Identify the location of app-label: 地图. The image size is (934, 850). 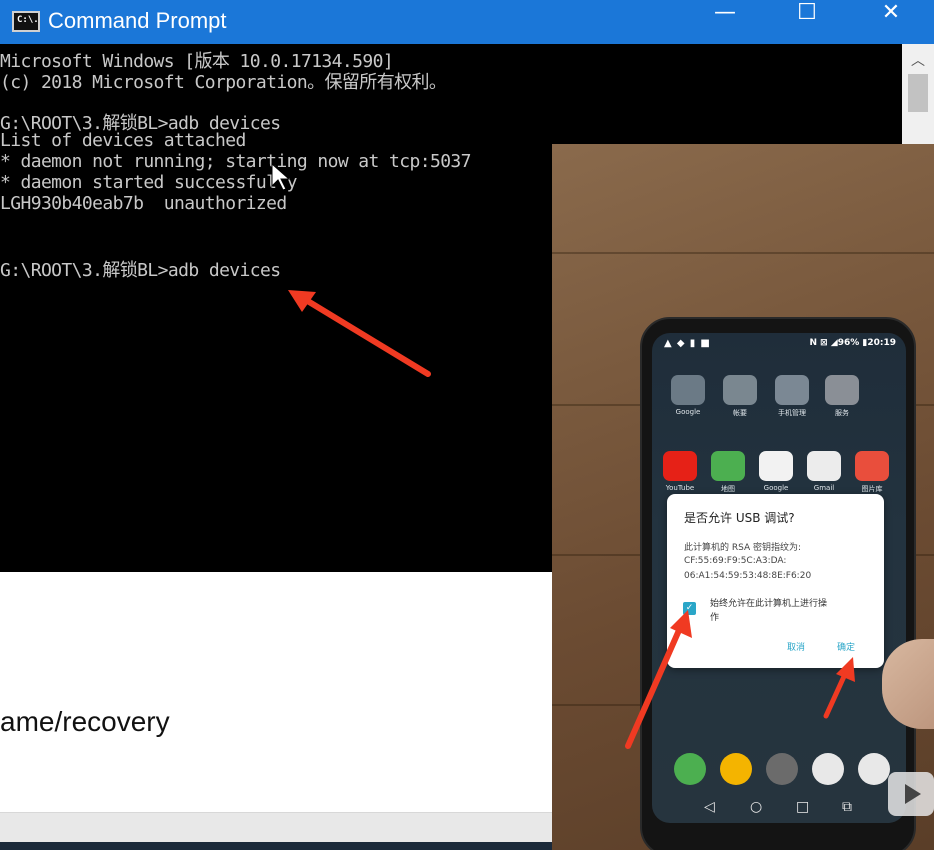
(728, 489).